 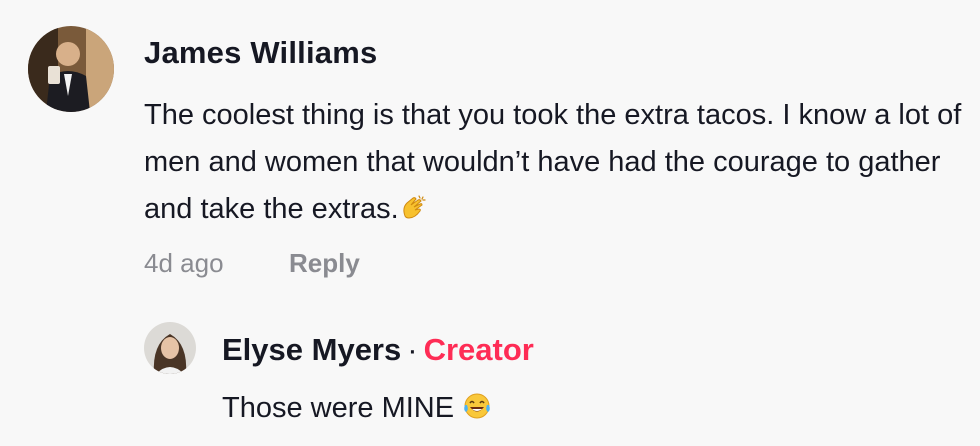 I want to click on tears-of-joy-emoji-icon, so click(x=477, y=410).